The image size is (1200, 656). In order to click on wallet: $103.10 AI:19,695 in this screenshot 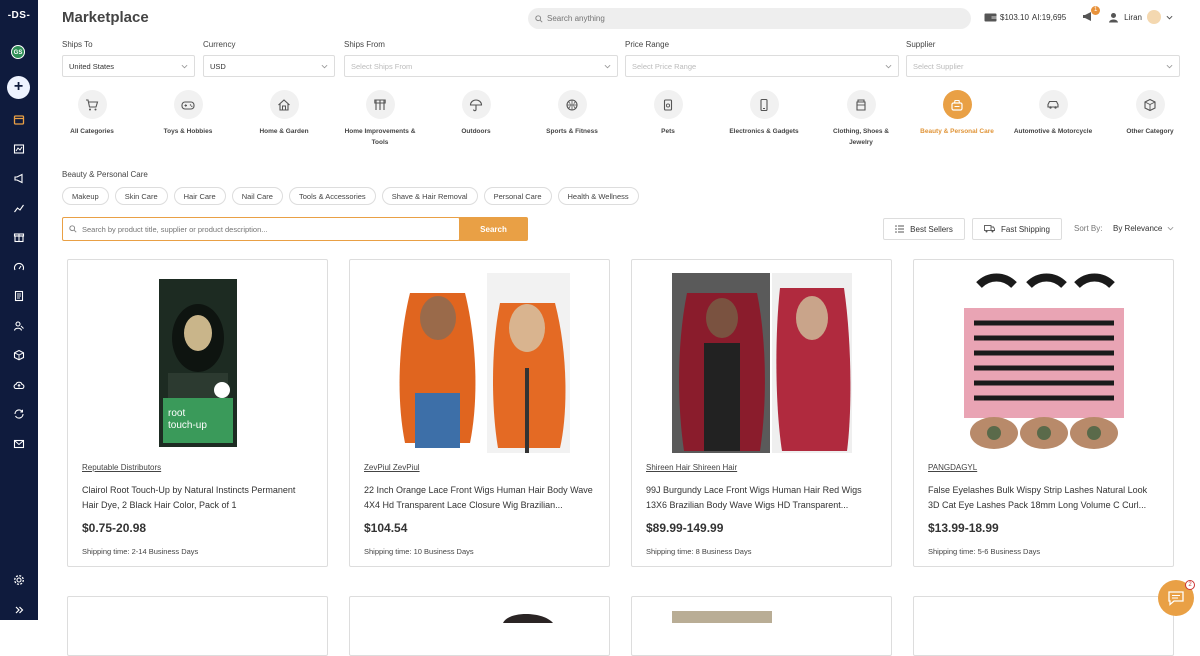, I will do `click(1025, 17)`.